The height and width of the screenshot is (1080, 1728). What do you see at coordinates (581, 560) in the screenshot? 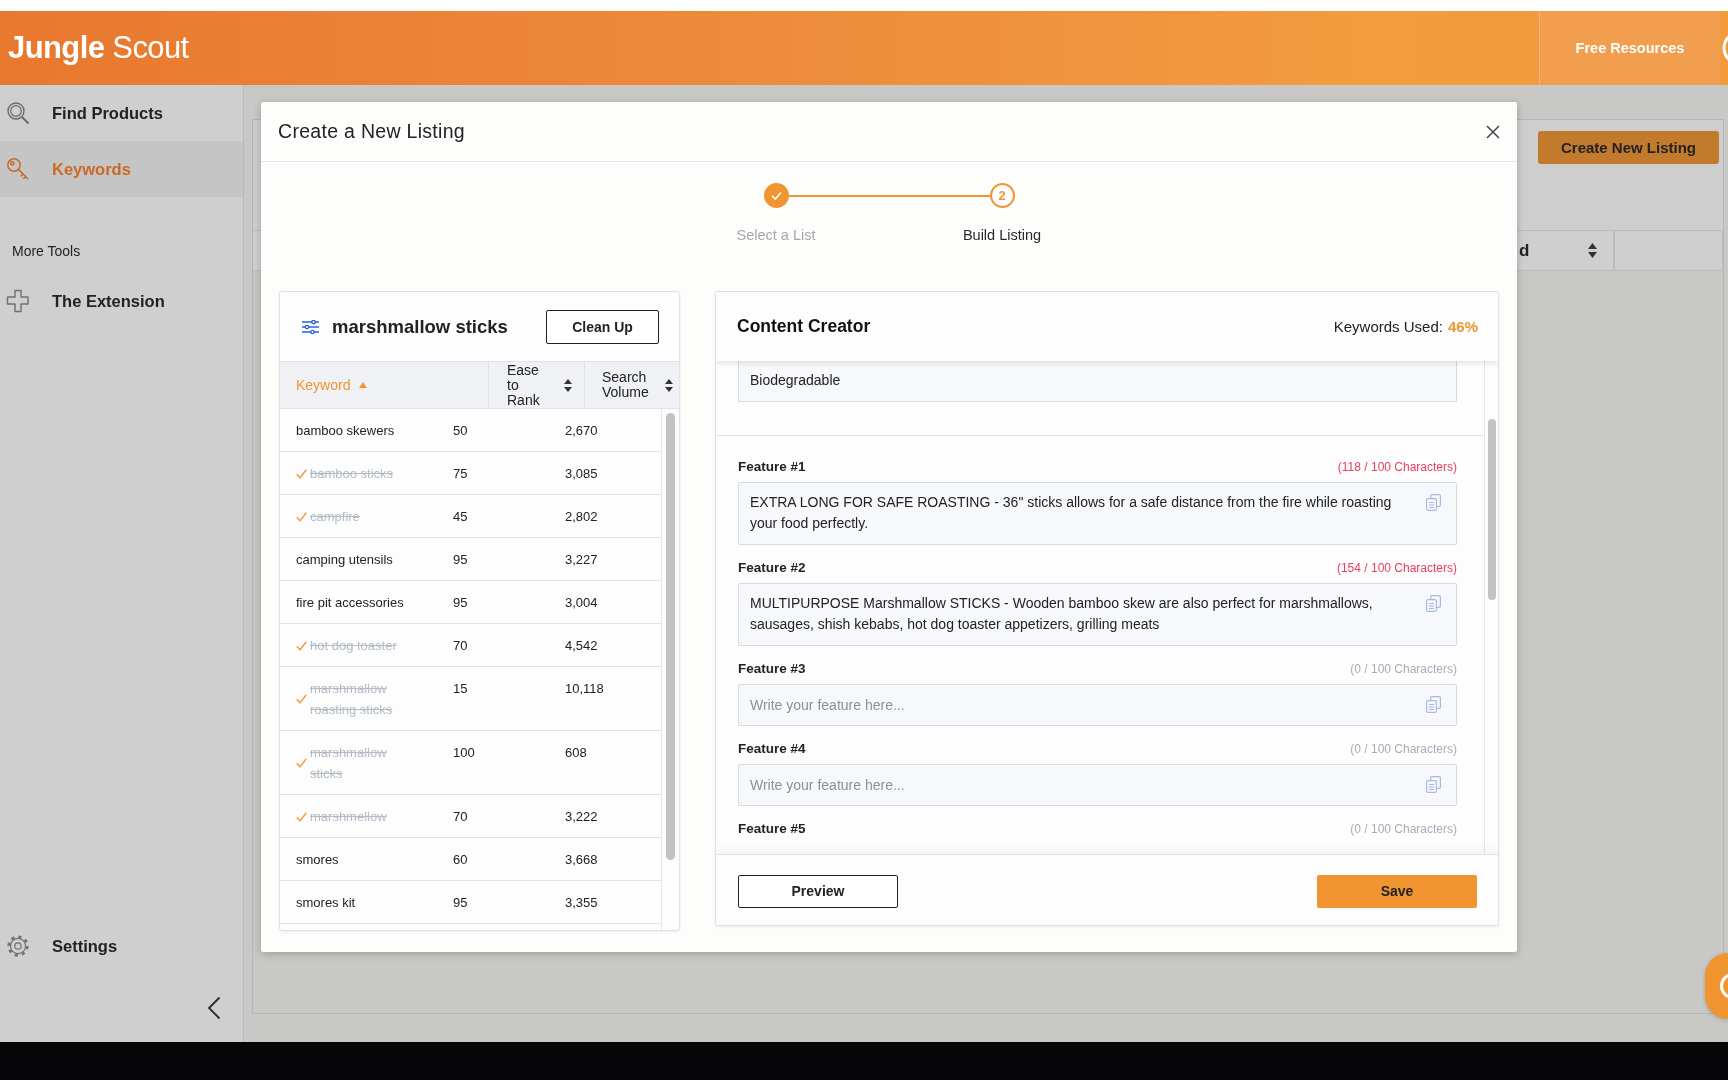
I see `search-volume-value: 3,227` at bounding box center [581, 560].